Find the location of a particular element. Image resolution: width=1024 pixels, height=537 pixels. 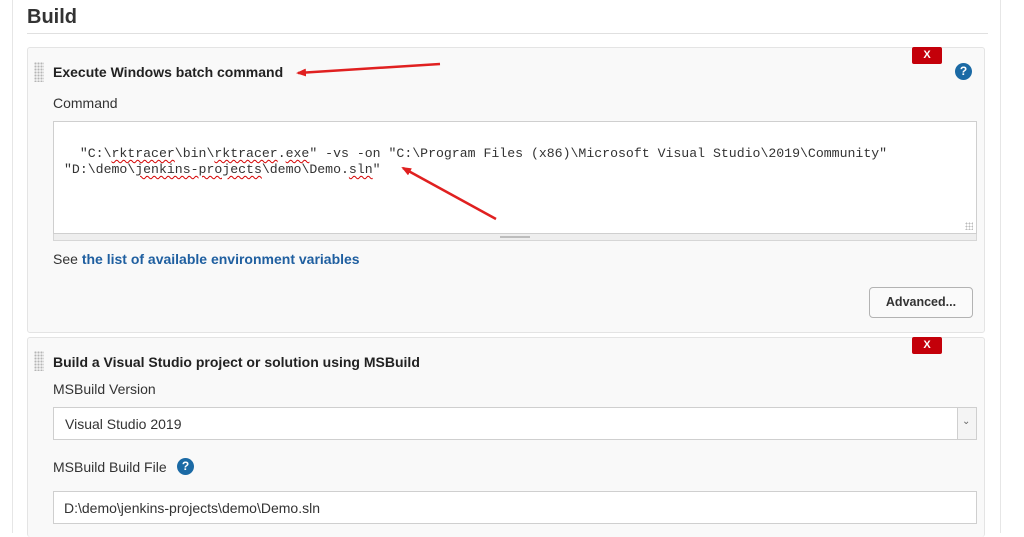

textarea-resize-handle is located at coordinates (515, 237).